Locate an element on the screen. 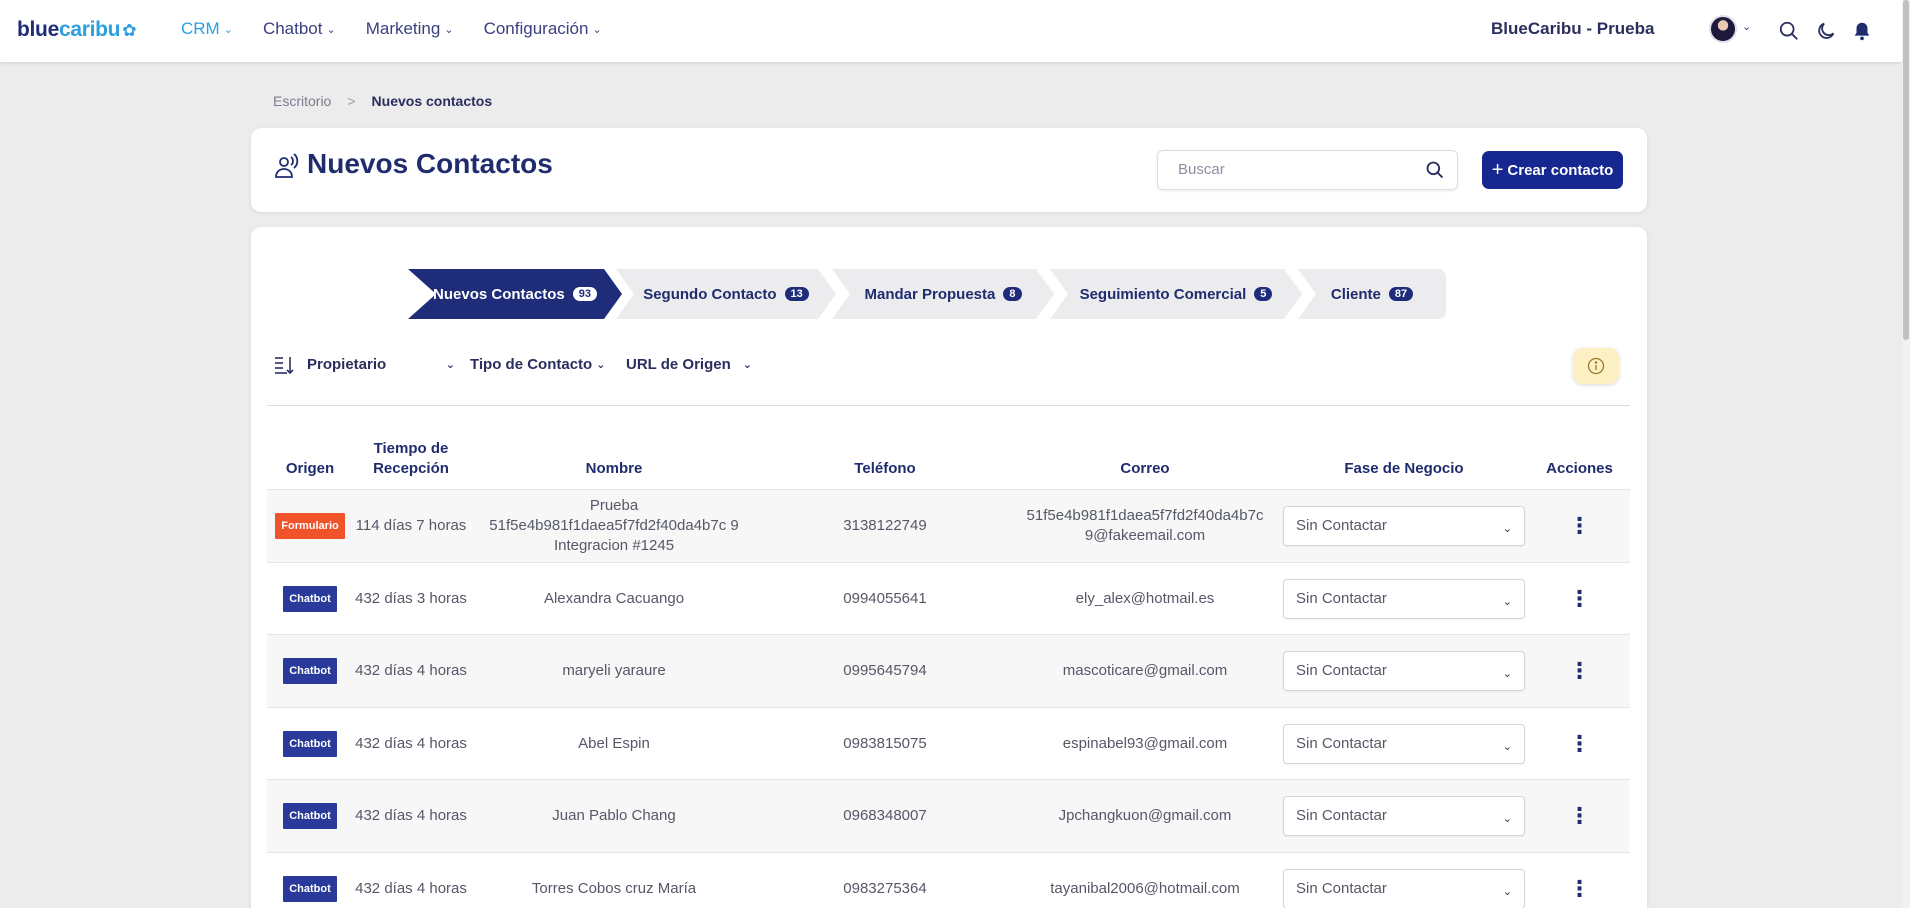 The height and width of the screenshot is (908, 1910). contact-phone: 0968348007 is located at coordinates (885, 815).